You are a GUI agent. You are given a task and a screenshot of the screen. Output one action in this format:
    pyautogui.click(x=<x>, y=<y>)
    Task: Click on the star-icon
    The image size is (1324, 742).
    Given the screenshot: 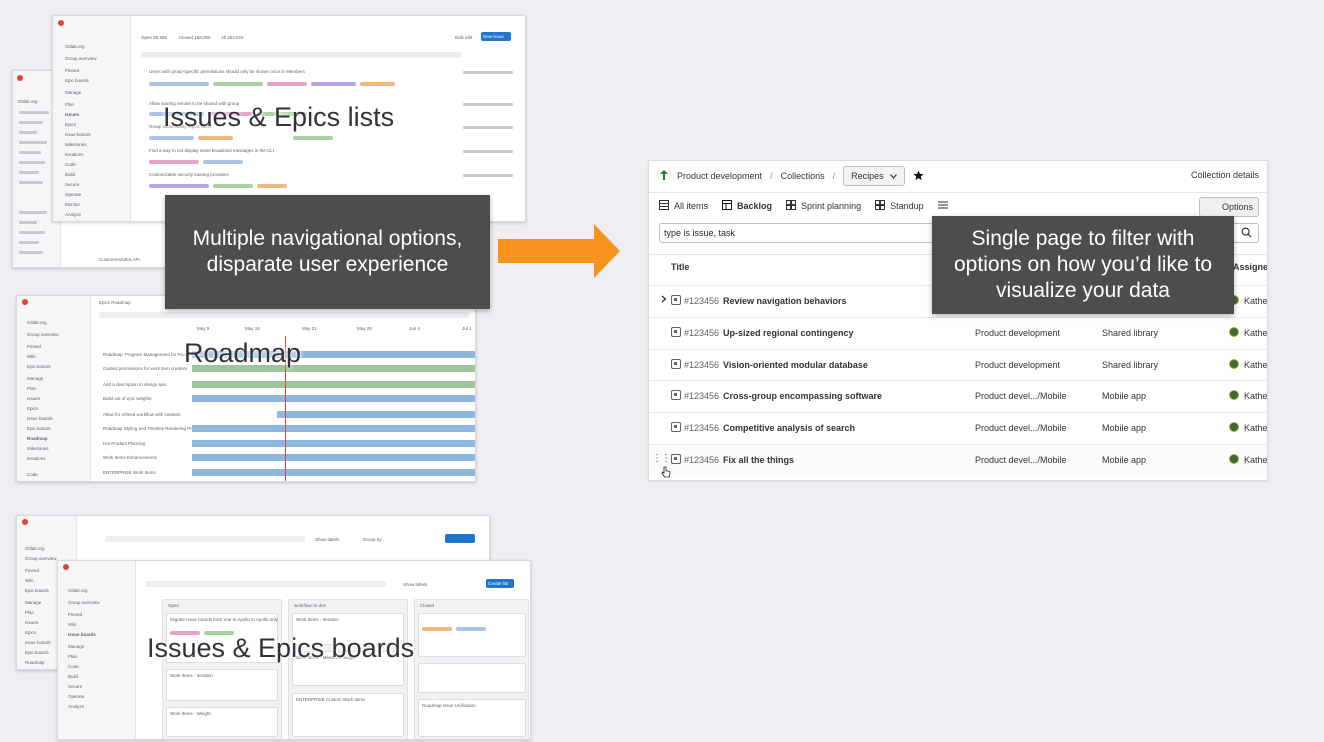 What is the action you would take?
    pyautogui.click(x=918, y=176)
    